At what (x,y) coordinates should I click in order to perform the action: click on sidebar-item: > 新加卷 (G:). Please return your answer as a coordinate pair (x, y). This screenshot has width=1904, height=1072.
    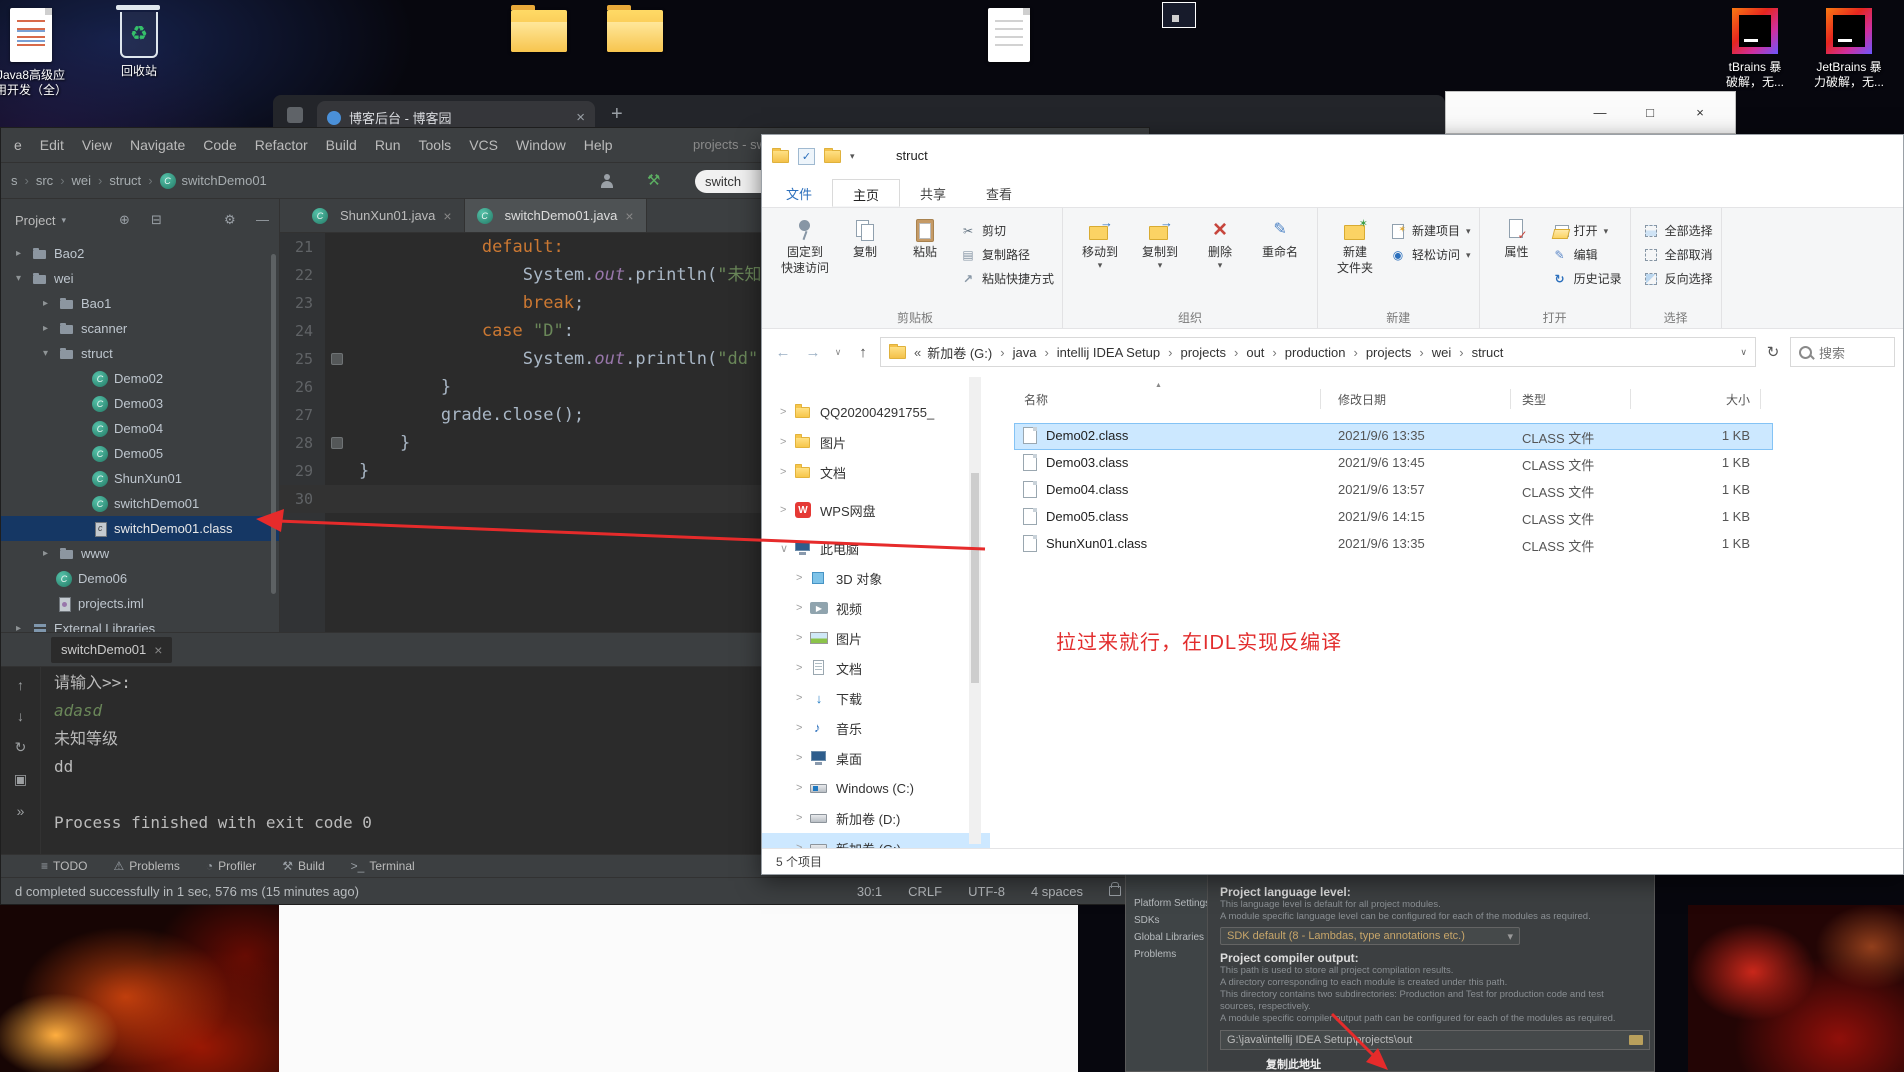
    Looking at the image, I should click on (876, 840).